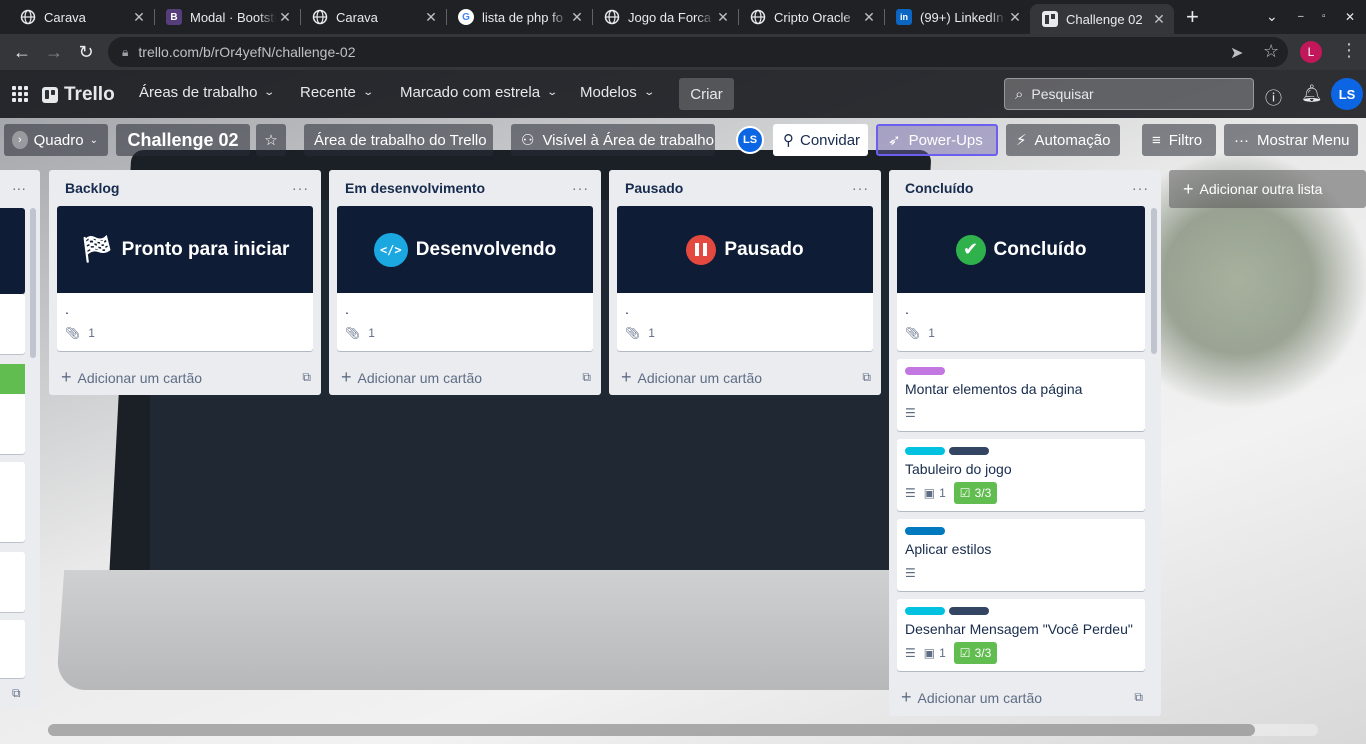 The height and width of the screenshot is (744, 1366). Describe the element at coordinates (198, 92) in the screenshot. I see `menu-label: Áreas de trabalho` at that location.